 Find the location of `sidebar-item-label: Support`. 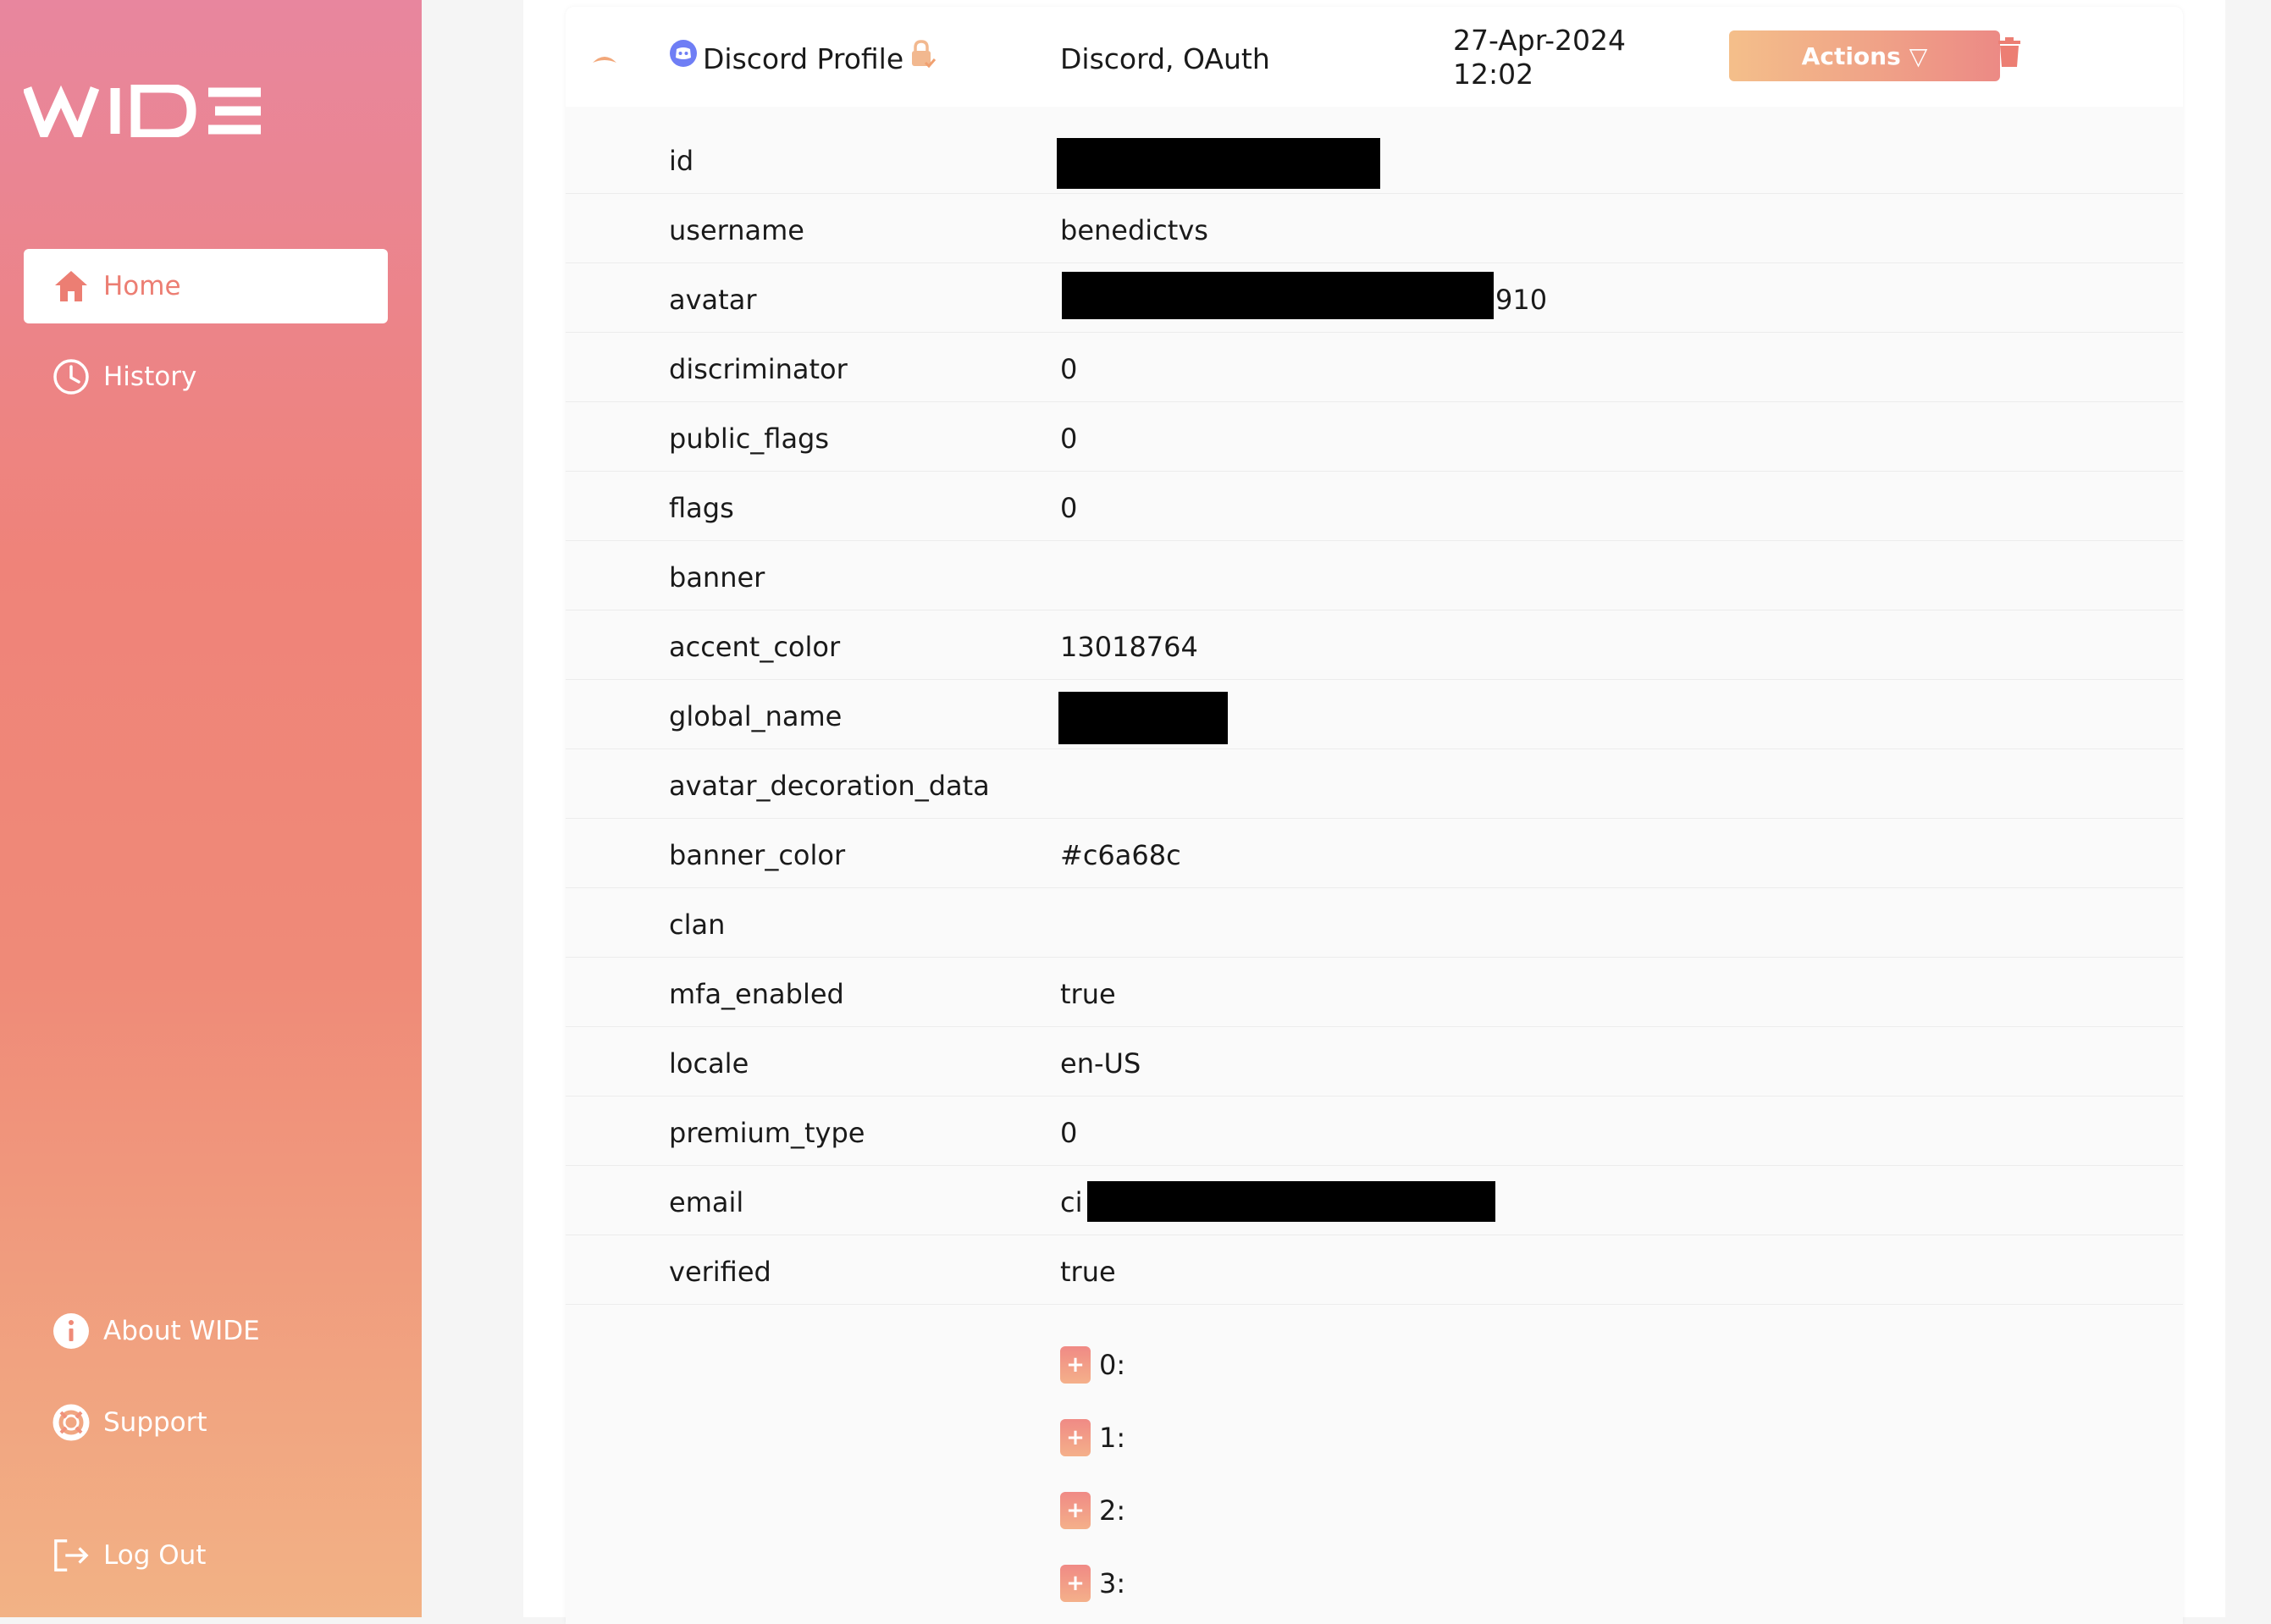

sidebar-item-label: Support is located at coordinates (155, 1423).